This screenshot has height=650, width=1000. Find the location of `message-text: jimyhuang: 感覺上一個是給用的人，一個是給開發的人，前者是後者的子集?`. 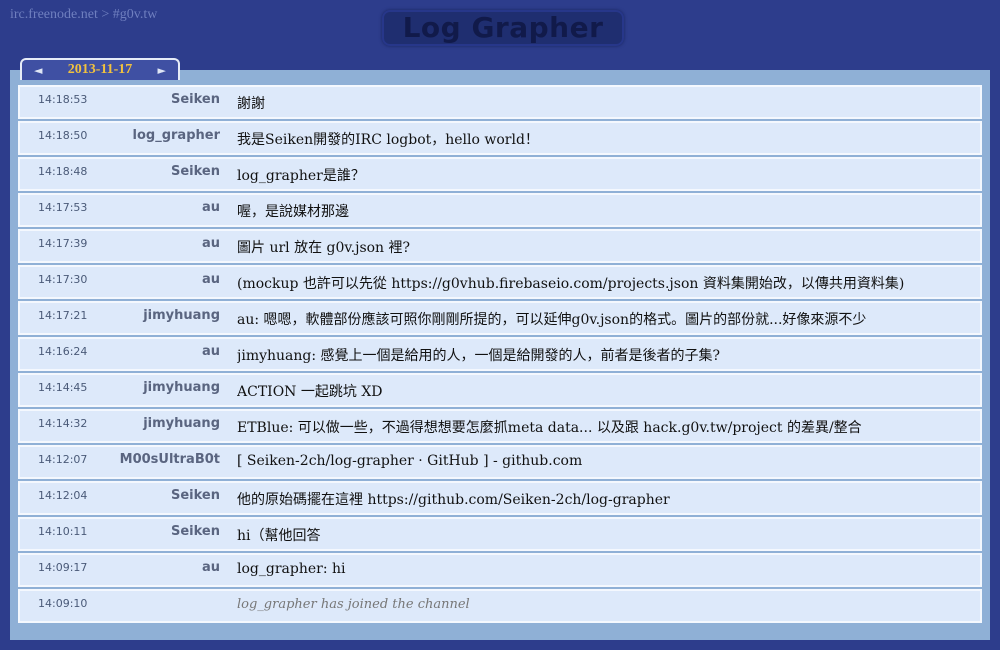

message-text: jimyhuang: 感覺上一個是給用的人，一個是給開發的人，前者是後者的子集? is located at coordinates (479, 356).